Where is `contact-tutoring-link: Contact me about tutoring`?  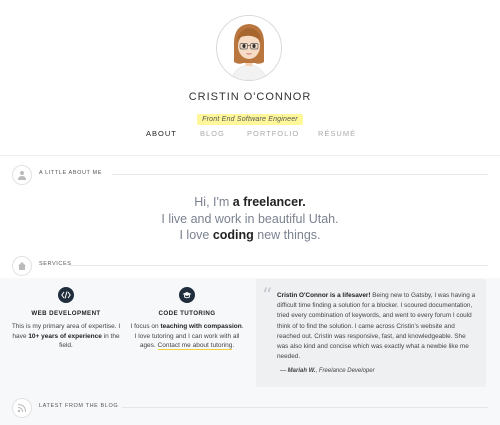 contact-tutoring-link: Contact me about tutoring is located at coordinates (195, 346).